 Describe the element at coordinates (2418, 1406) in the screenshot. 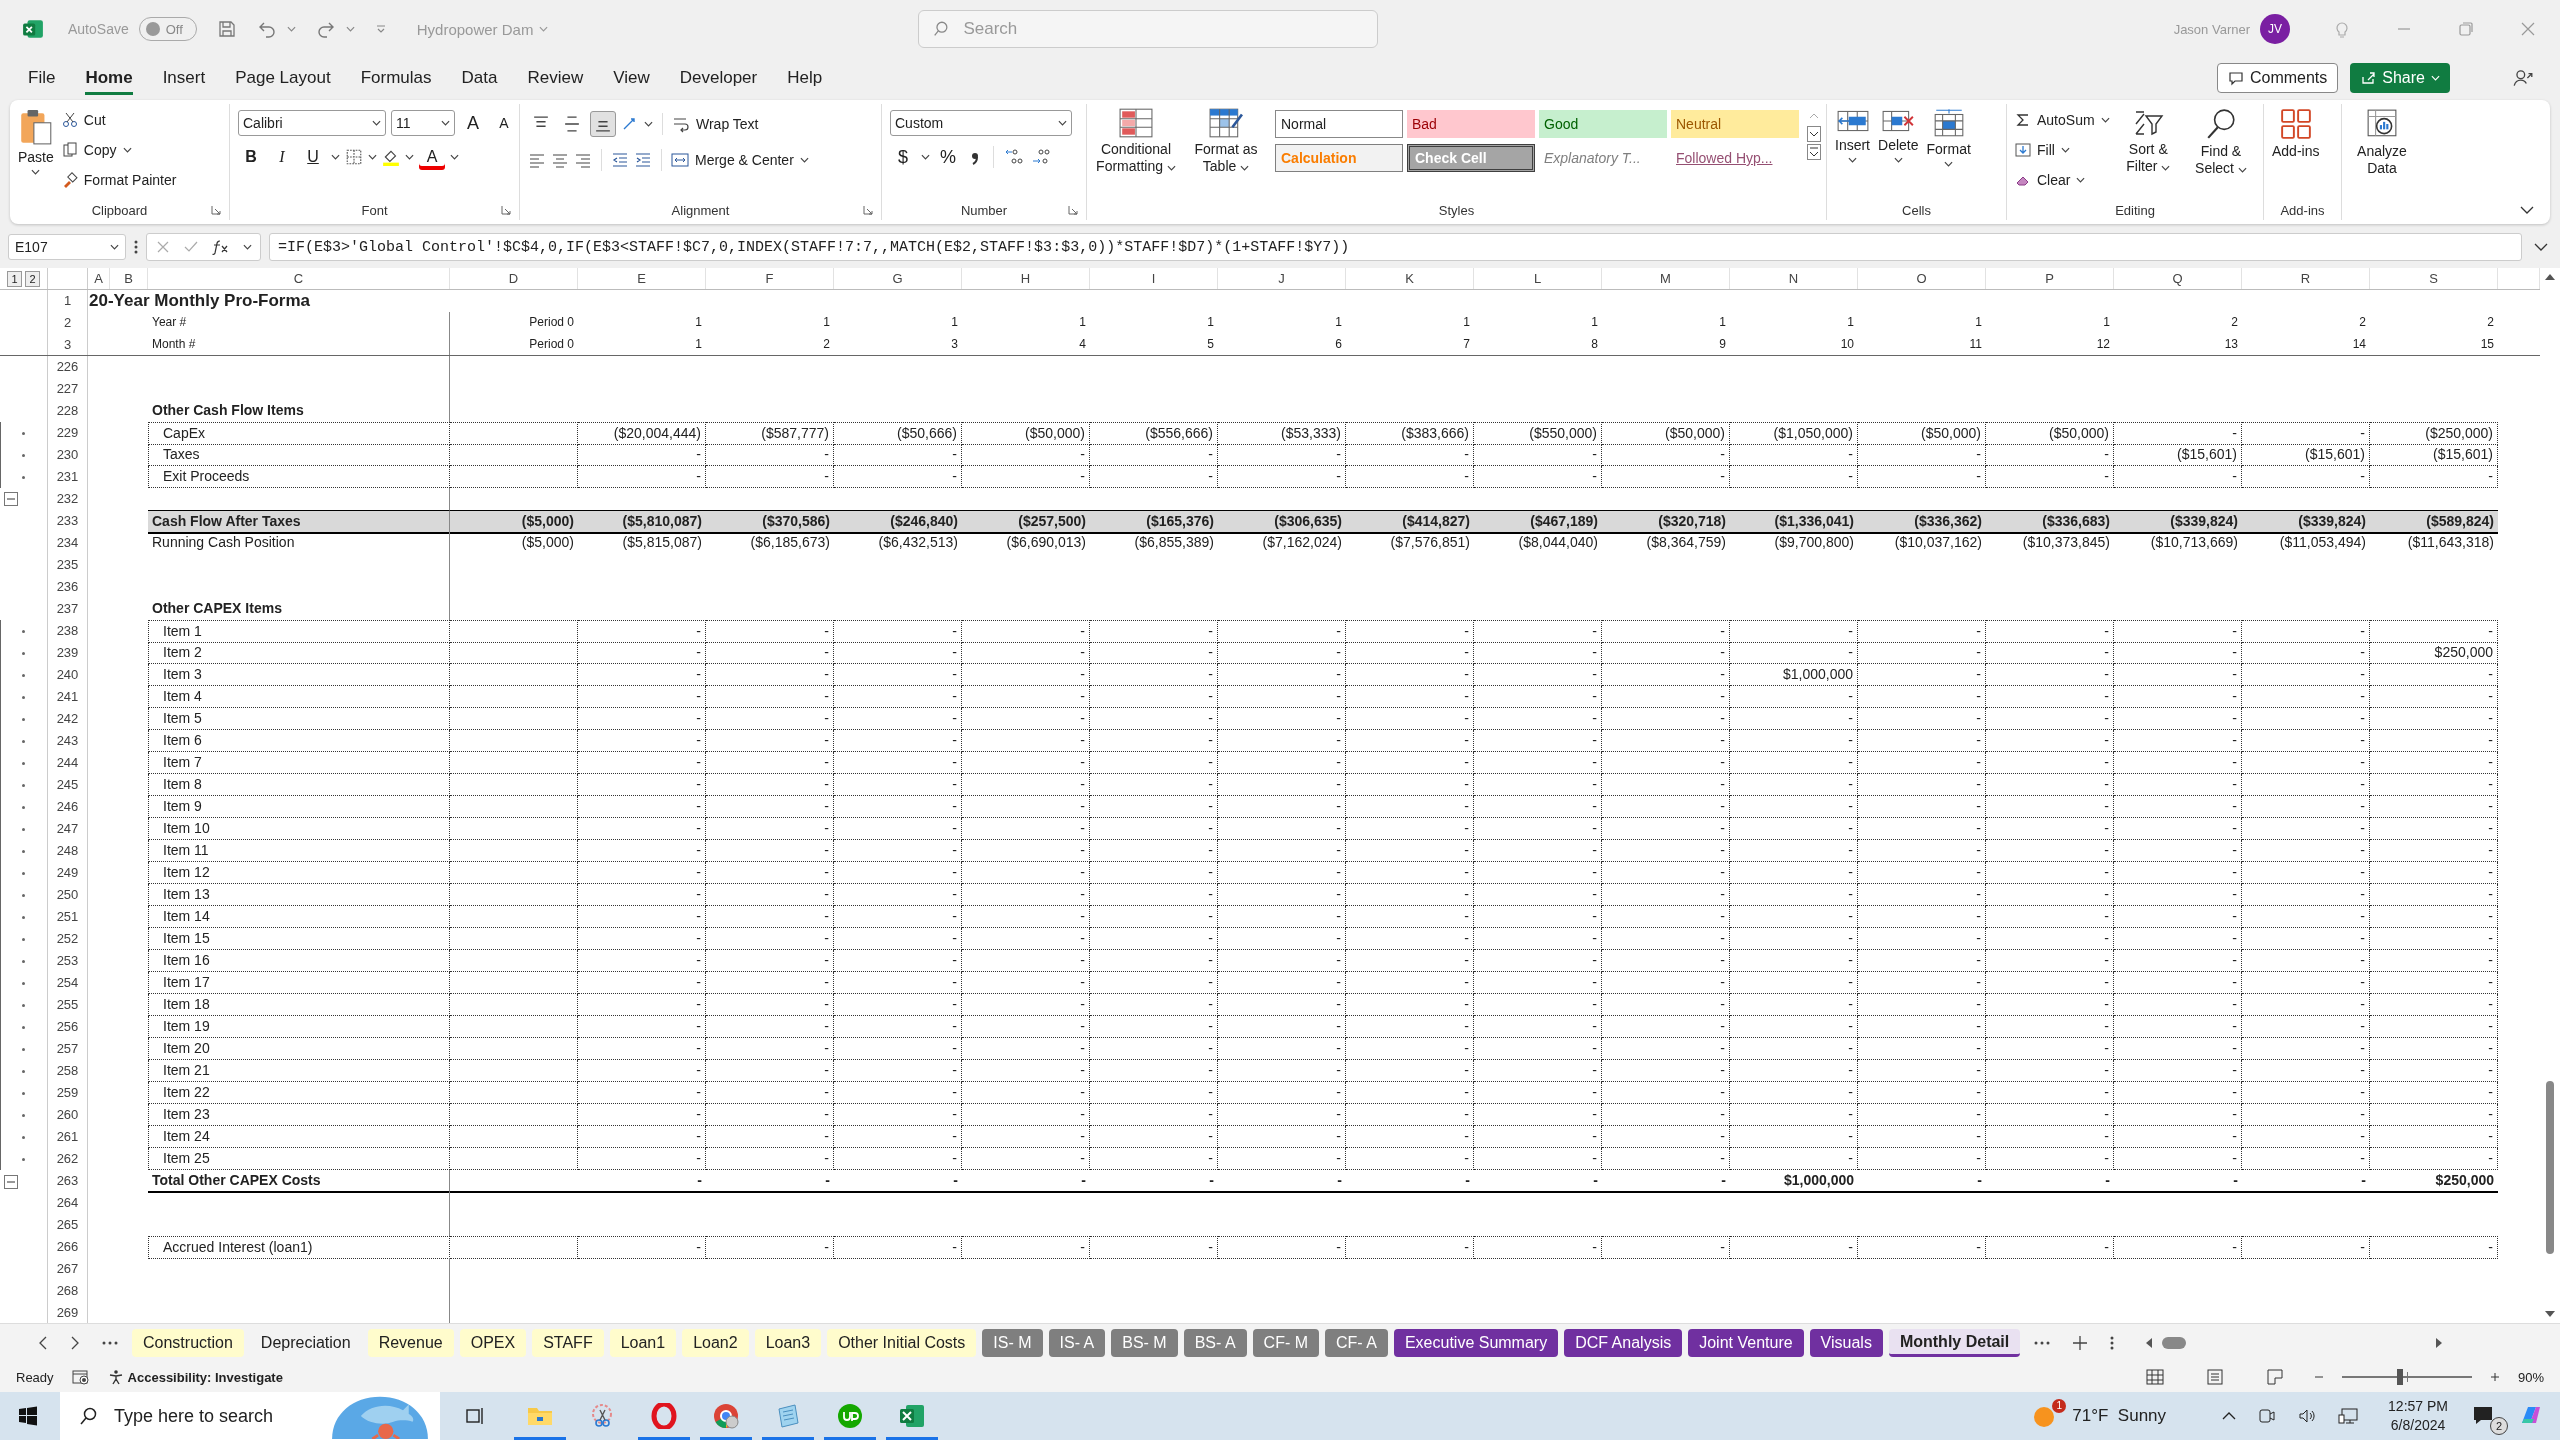

I see `clock-time: 12:57 PM` at that location.